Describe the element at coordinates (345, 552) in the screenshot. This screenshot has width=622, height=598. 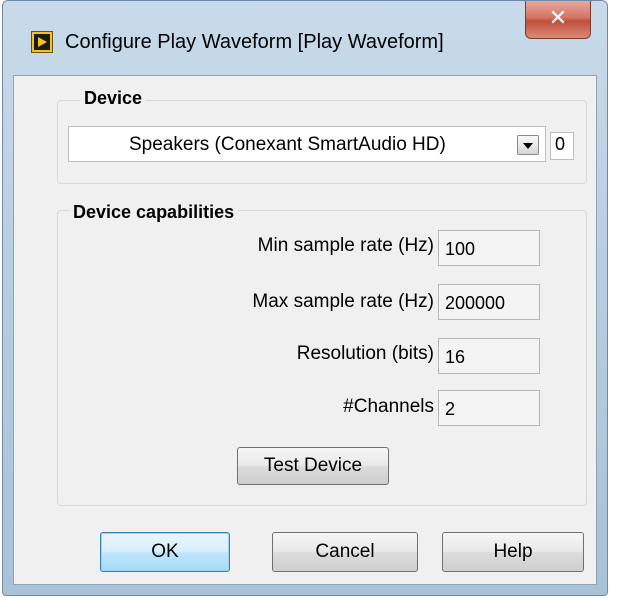
I see `cancel-button: Cancel` at that location.